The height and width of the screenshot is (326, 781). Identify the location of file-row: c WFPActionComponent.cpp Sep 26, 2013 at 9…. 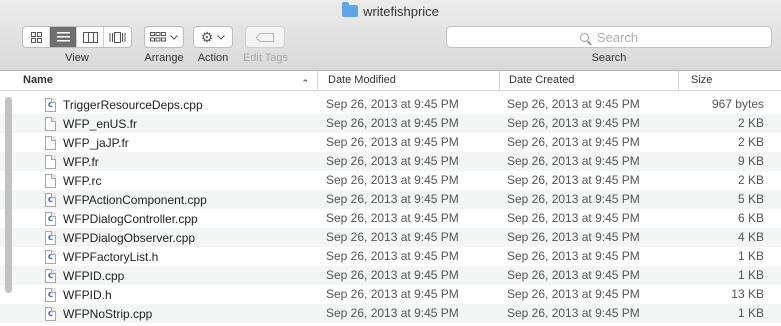
(390, 199).